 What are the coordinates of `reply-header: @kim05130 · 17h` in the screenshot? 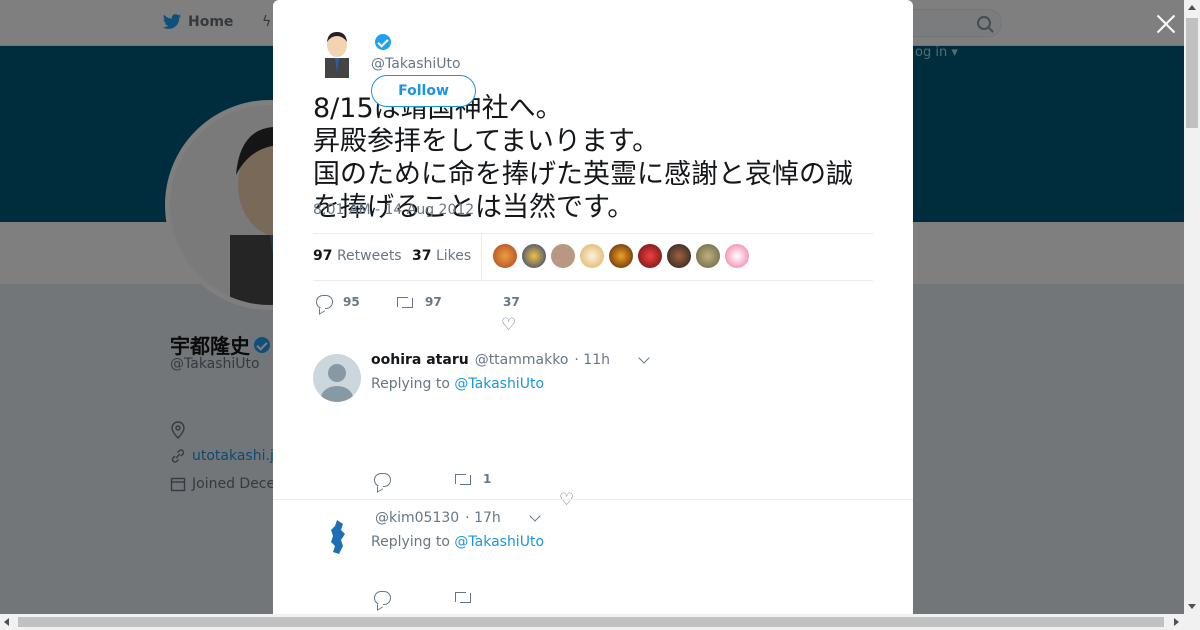 It's located at (458, 518).